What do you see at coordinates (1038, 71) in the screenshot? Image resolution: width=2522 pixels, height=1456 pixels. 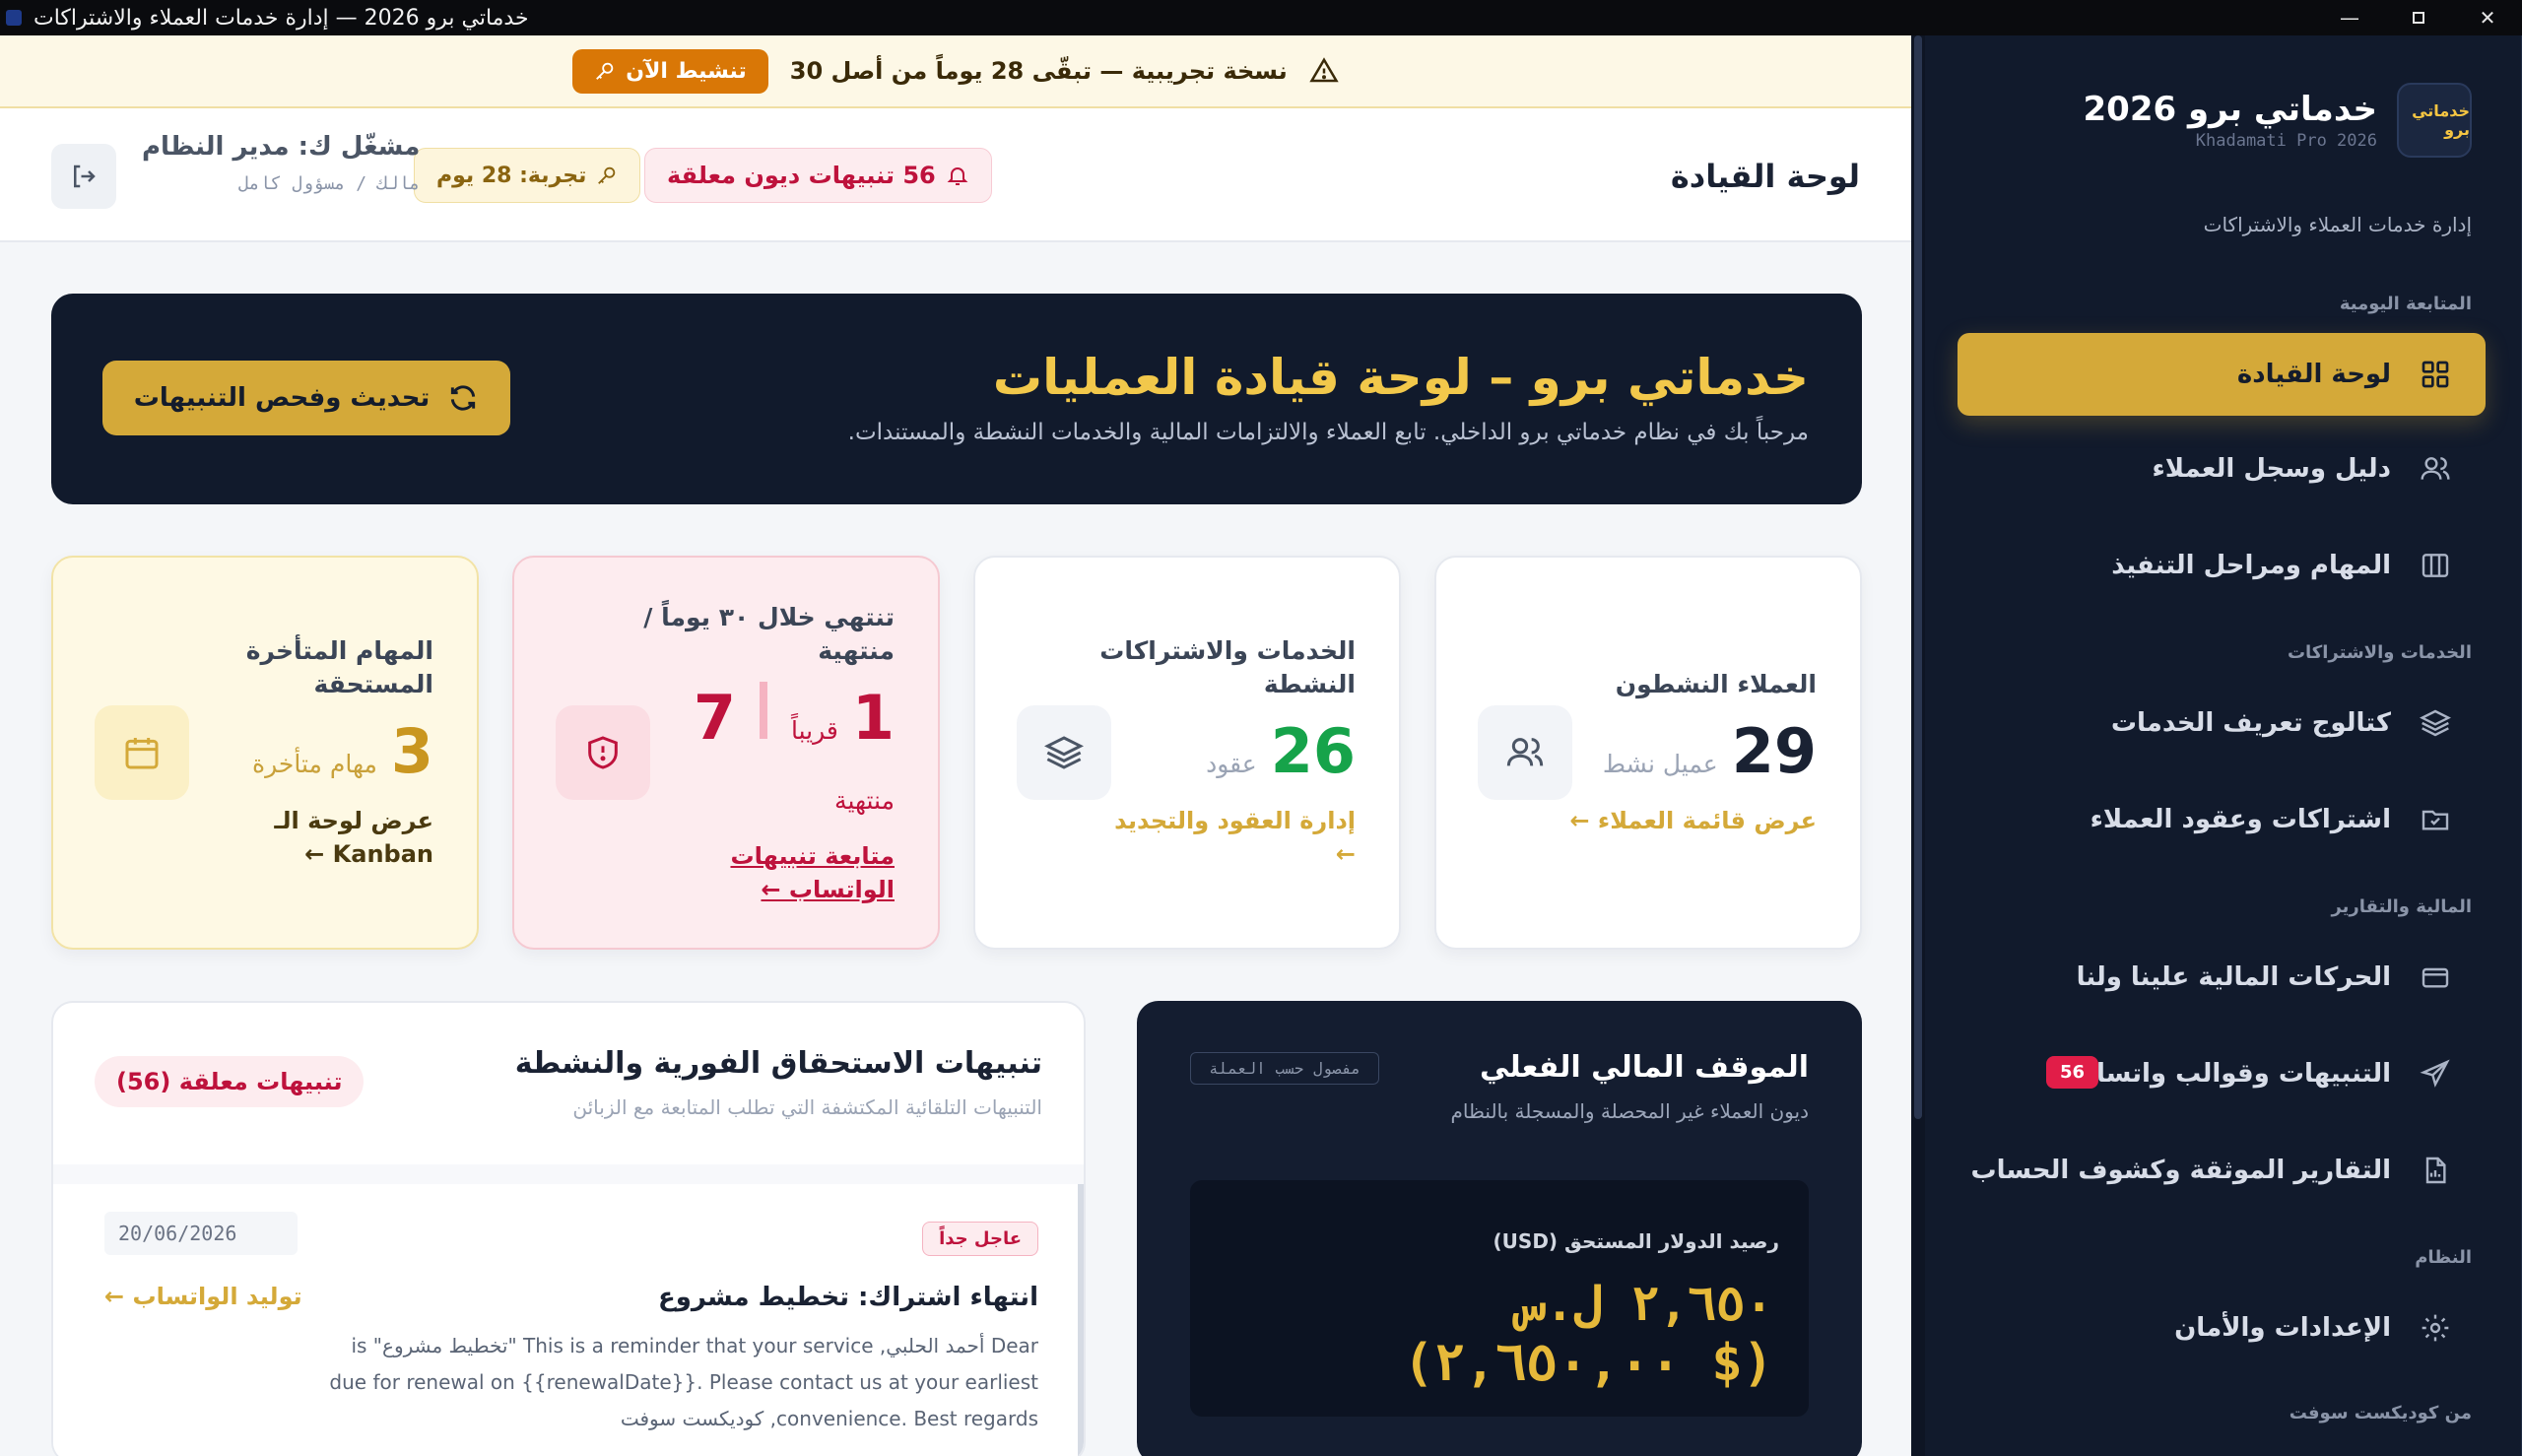 I see `trial-text: نسخة تجريبية — تبقّى 28 يوماً من أصل 30` at bounding box center [1038, 71].